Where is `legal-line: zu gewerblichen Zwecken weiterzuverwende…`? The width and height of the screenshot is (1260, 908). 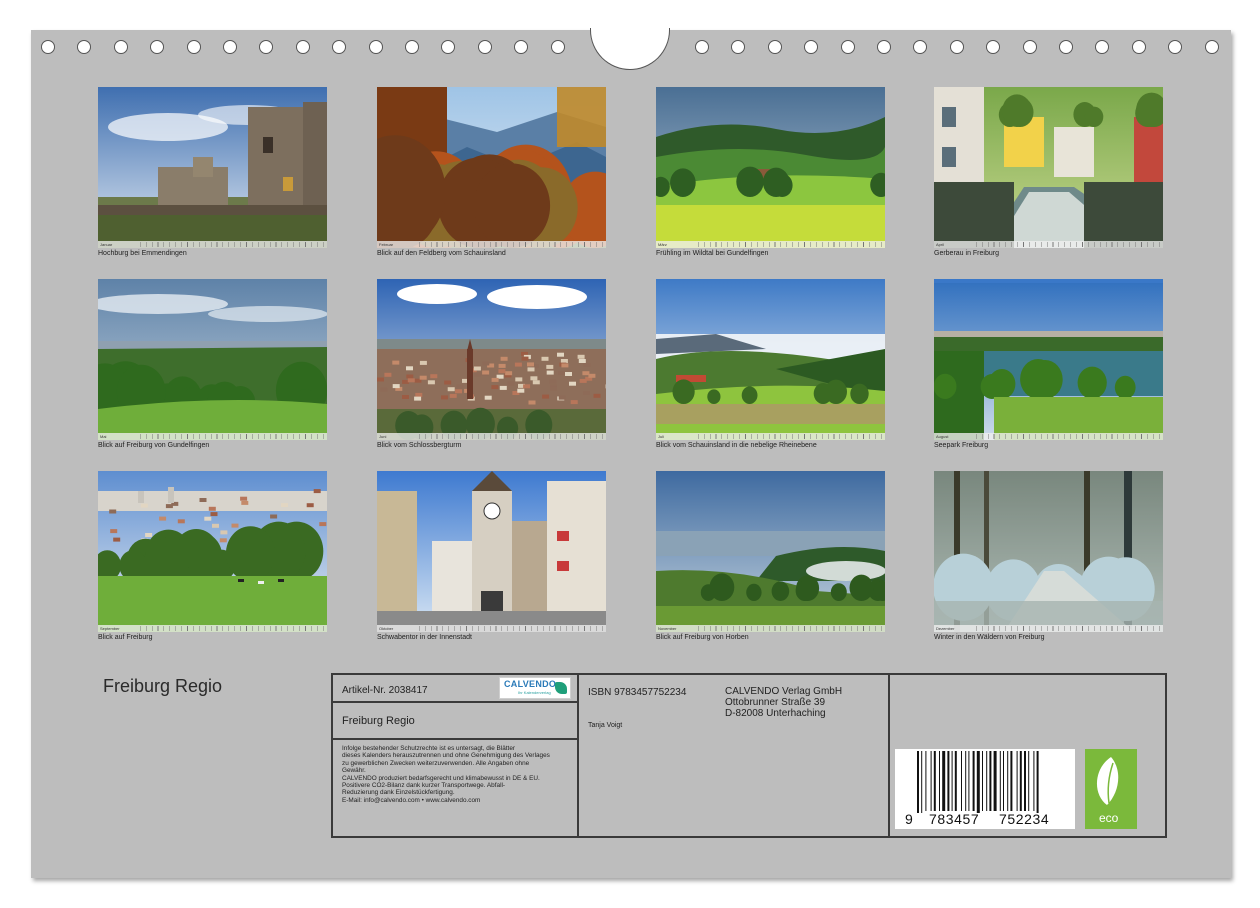
legal-line: zu gewerblichen Zwecken weiterzuverwende… is located at coordinates (436, 763).